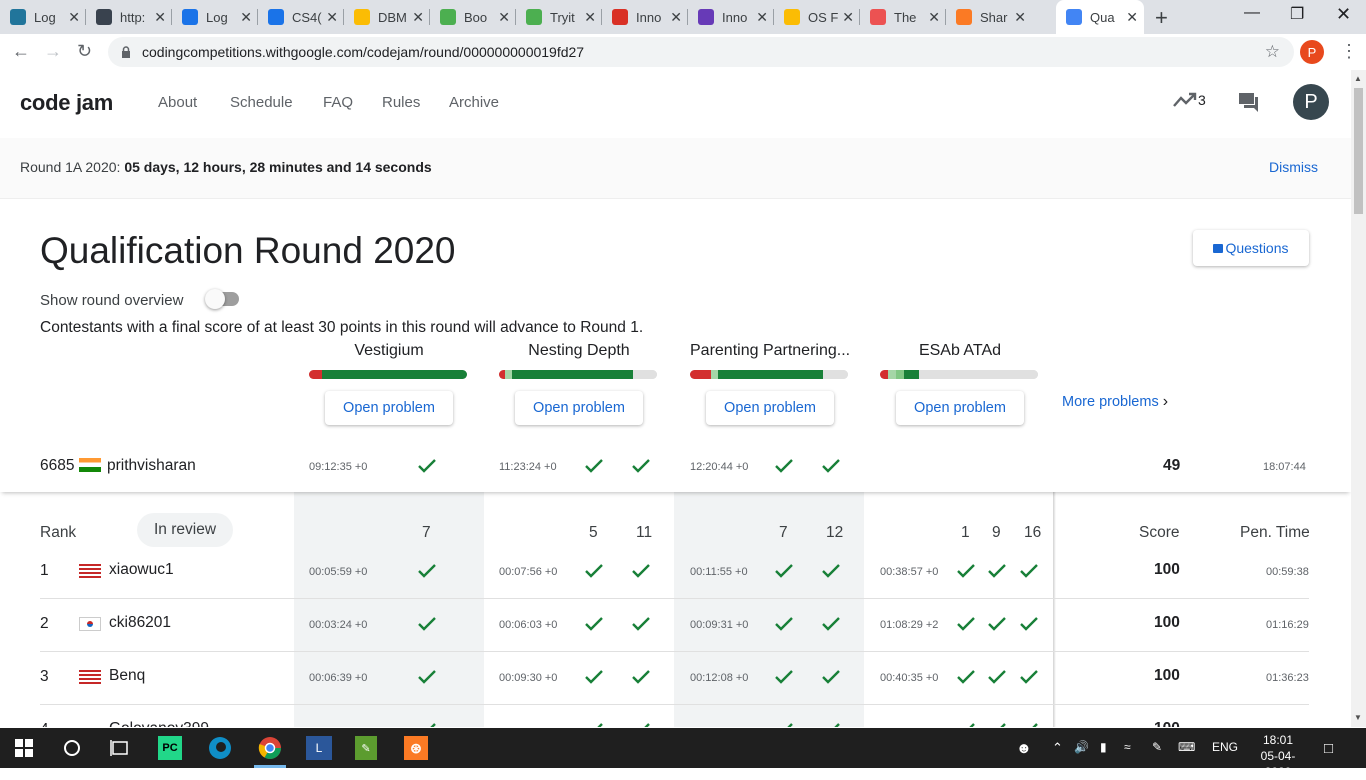 Image resolution: width=1366 pixels, height=780 pixels. What do you see at coordinates (1358, 398) in the screenshot?
I see `page-scrollbar: ▲ ▼` at bounding box center [1358, 398].